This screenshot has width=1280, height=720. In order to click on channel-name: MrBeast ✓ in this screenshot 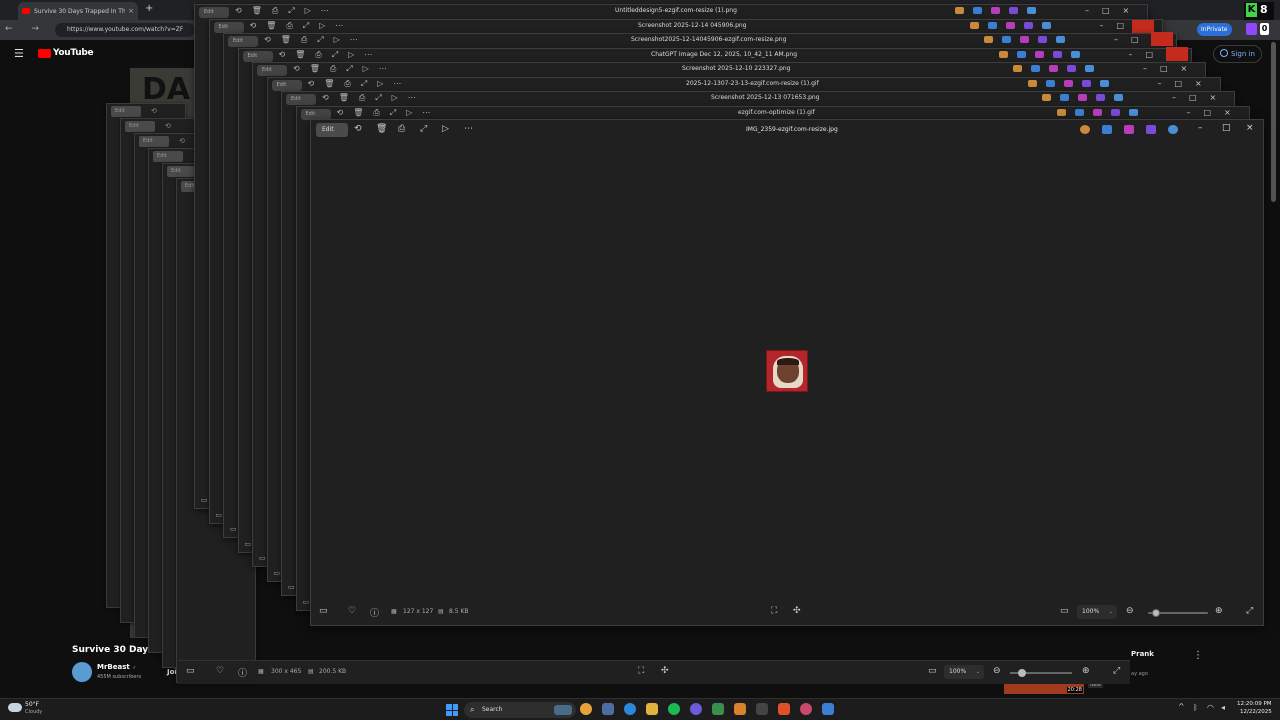, I will do `click(116, 667)`.